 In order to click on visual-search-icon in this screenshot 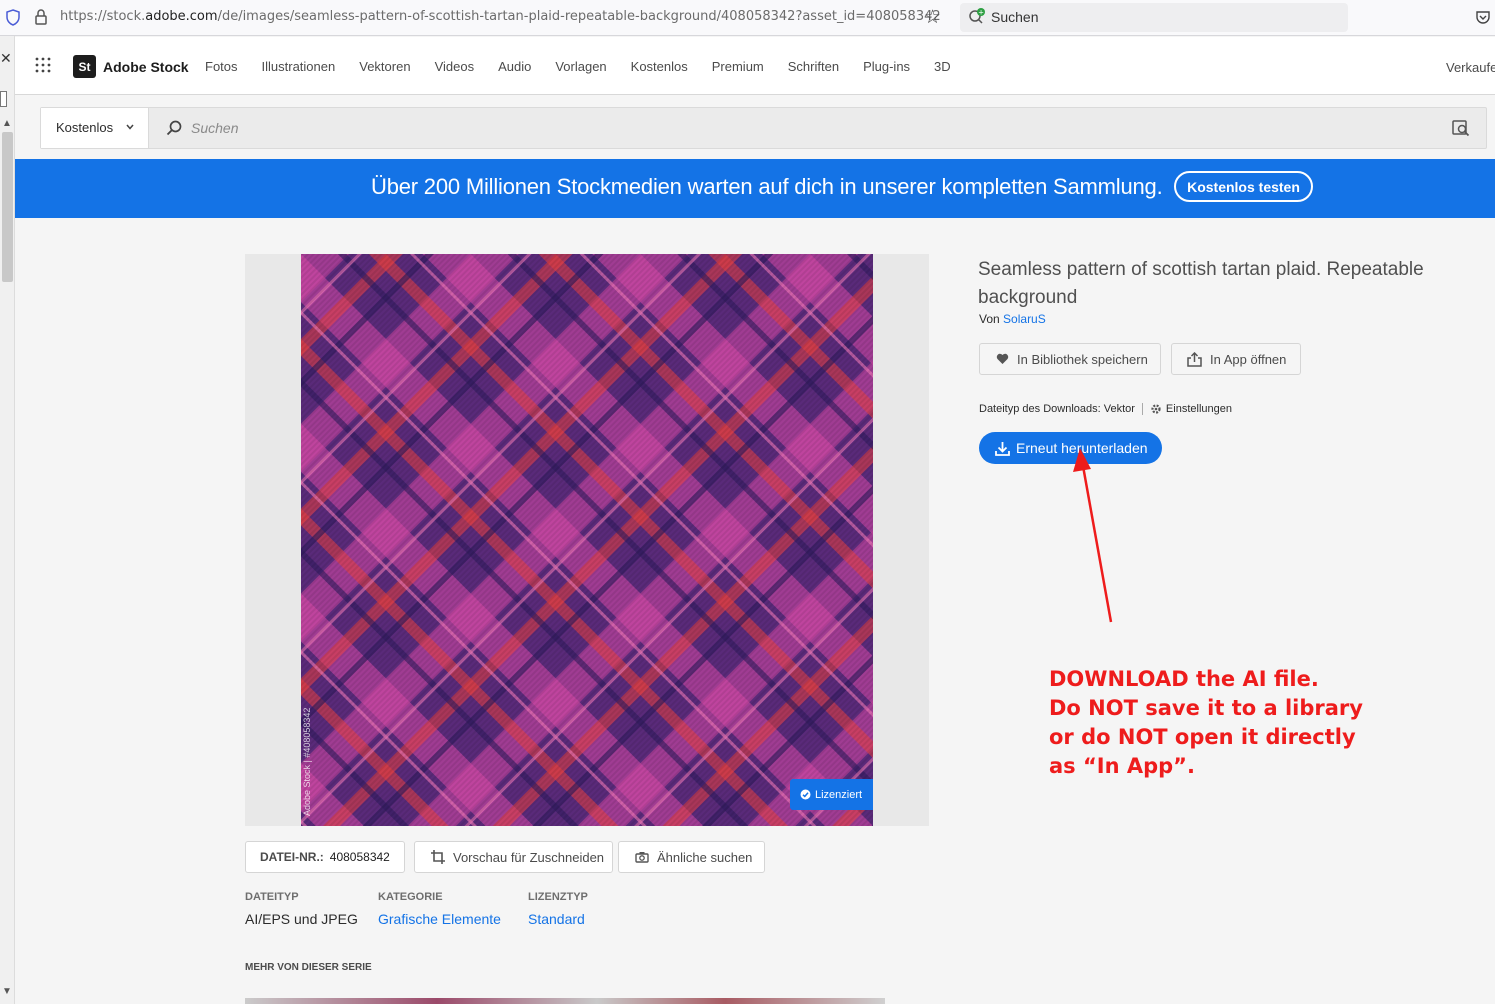, I will do `click(1461, 128)`.